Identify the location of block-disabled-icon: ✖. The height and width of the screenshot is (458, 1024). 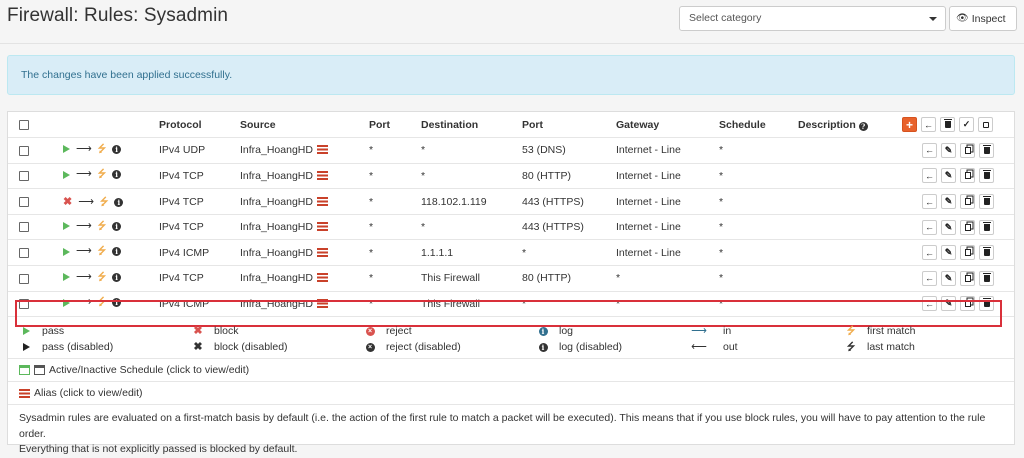
(198, 346).